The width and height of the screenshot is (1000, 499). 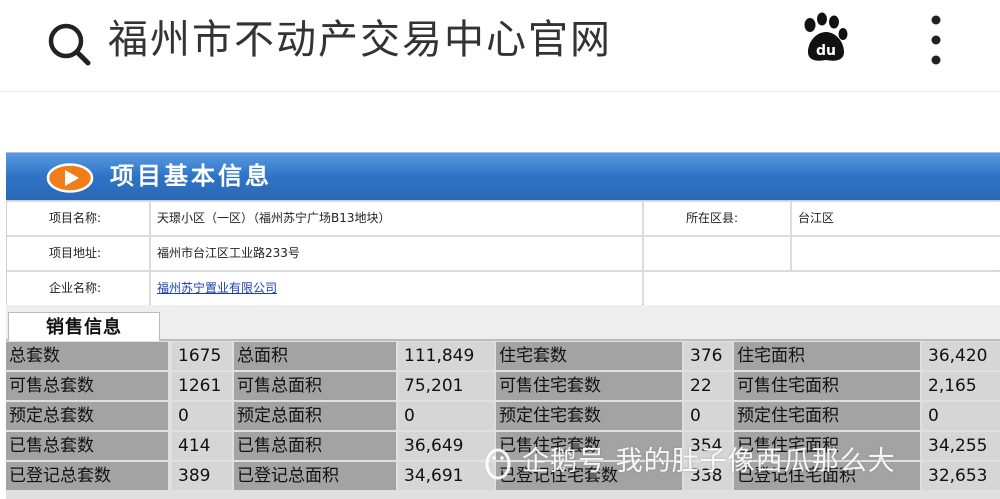 I want to click on svg-text: du, so click(x=826, y=51).